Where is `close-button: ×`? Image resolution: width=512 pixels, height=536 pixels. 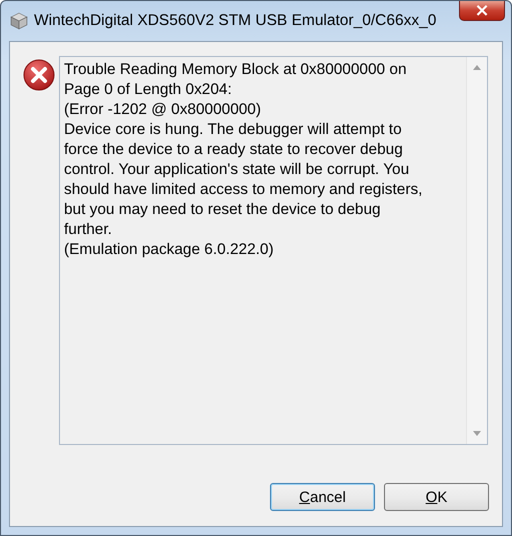
close-button: × is located at coordinates (482, 11).